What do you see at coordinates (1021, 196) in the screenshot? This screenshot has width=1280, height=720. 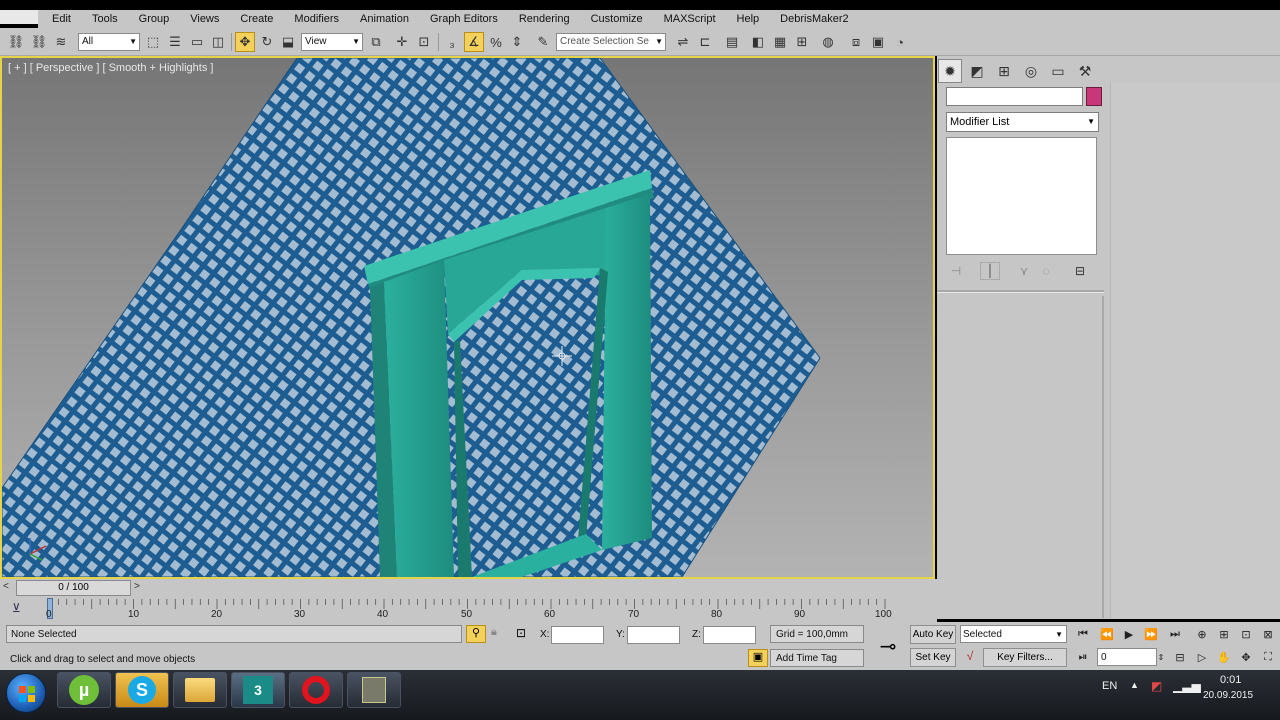 I see `modifier-stack-list` at bounding box center [1021, 196].